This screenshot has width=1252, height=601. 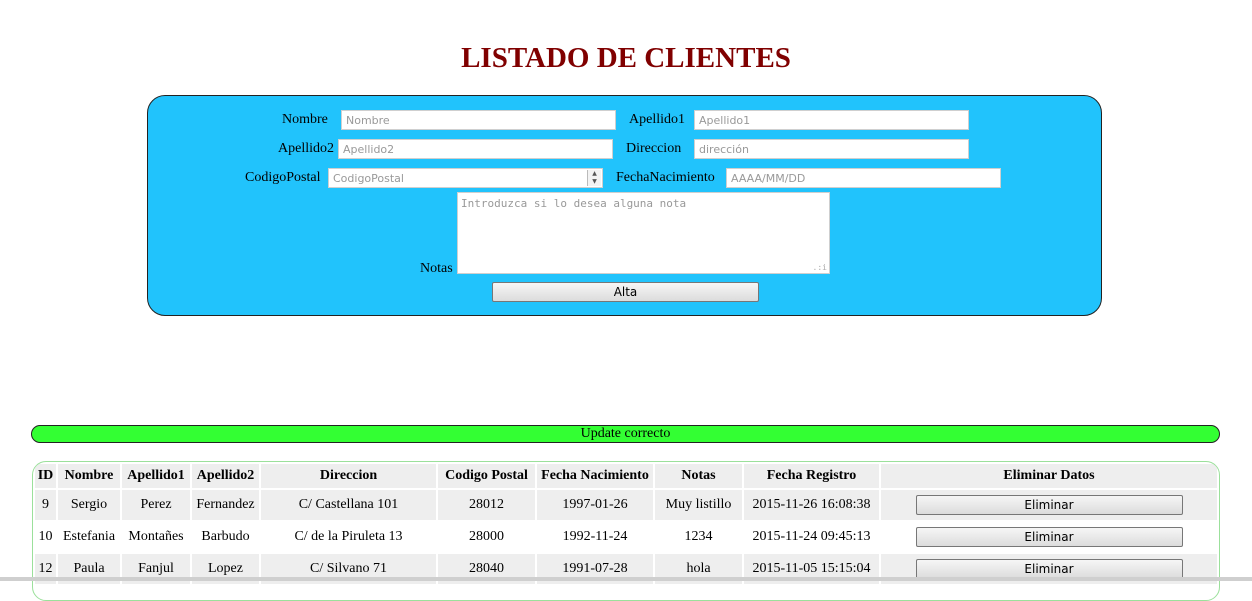 What do you see at coordinates (625, 292) in the screenshot?
I see `alta-button: Alta` at bounding box center [625, 292].